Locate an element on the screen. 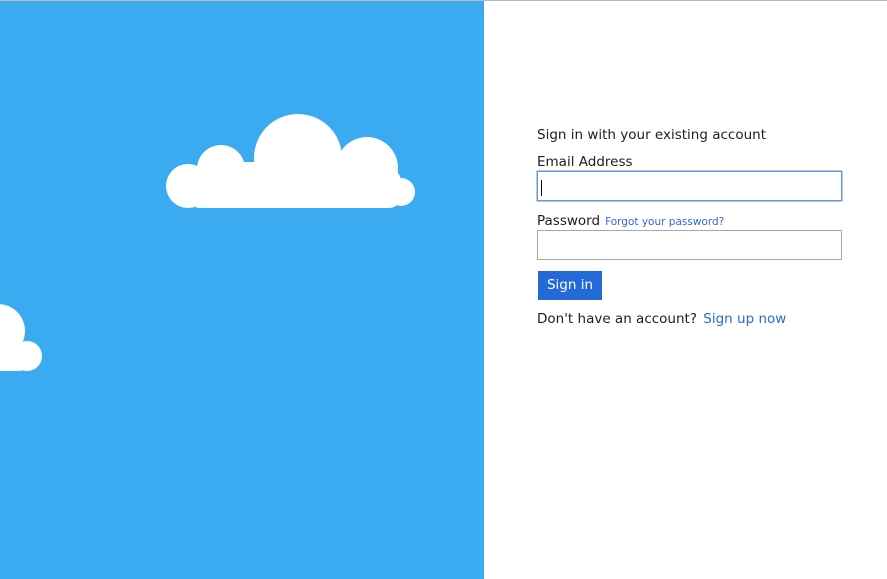  password-label-row: Password Forgot your password? is located at coordinates (689, 221).